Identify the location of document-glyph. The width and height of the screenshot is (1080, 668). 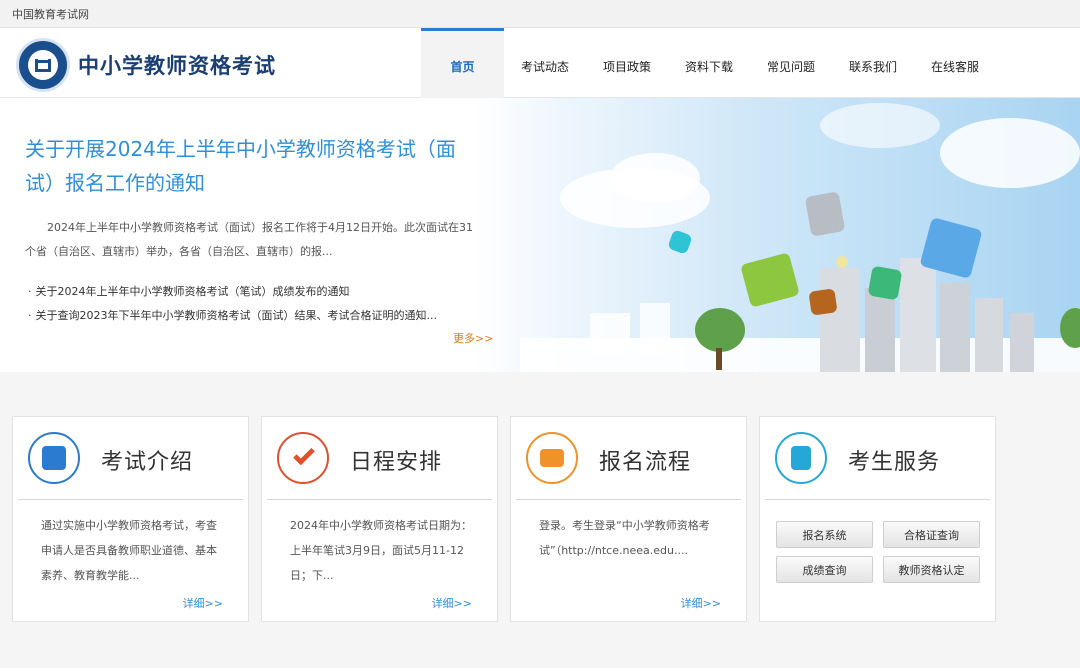
(54, 458).